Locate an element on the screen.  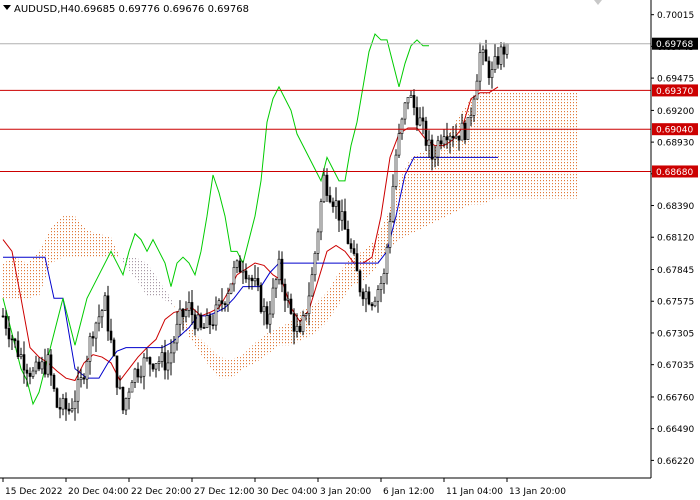
time-tick-label: 6 Jan 12:00 is located at coordinates (409, 492).